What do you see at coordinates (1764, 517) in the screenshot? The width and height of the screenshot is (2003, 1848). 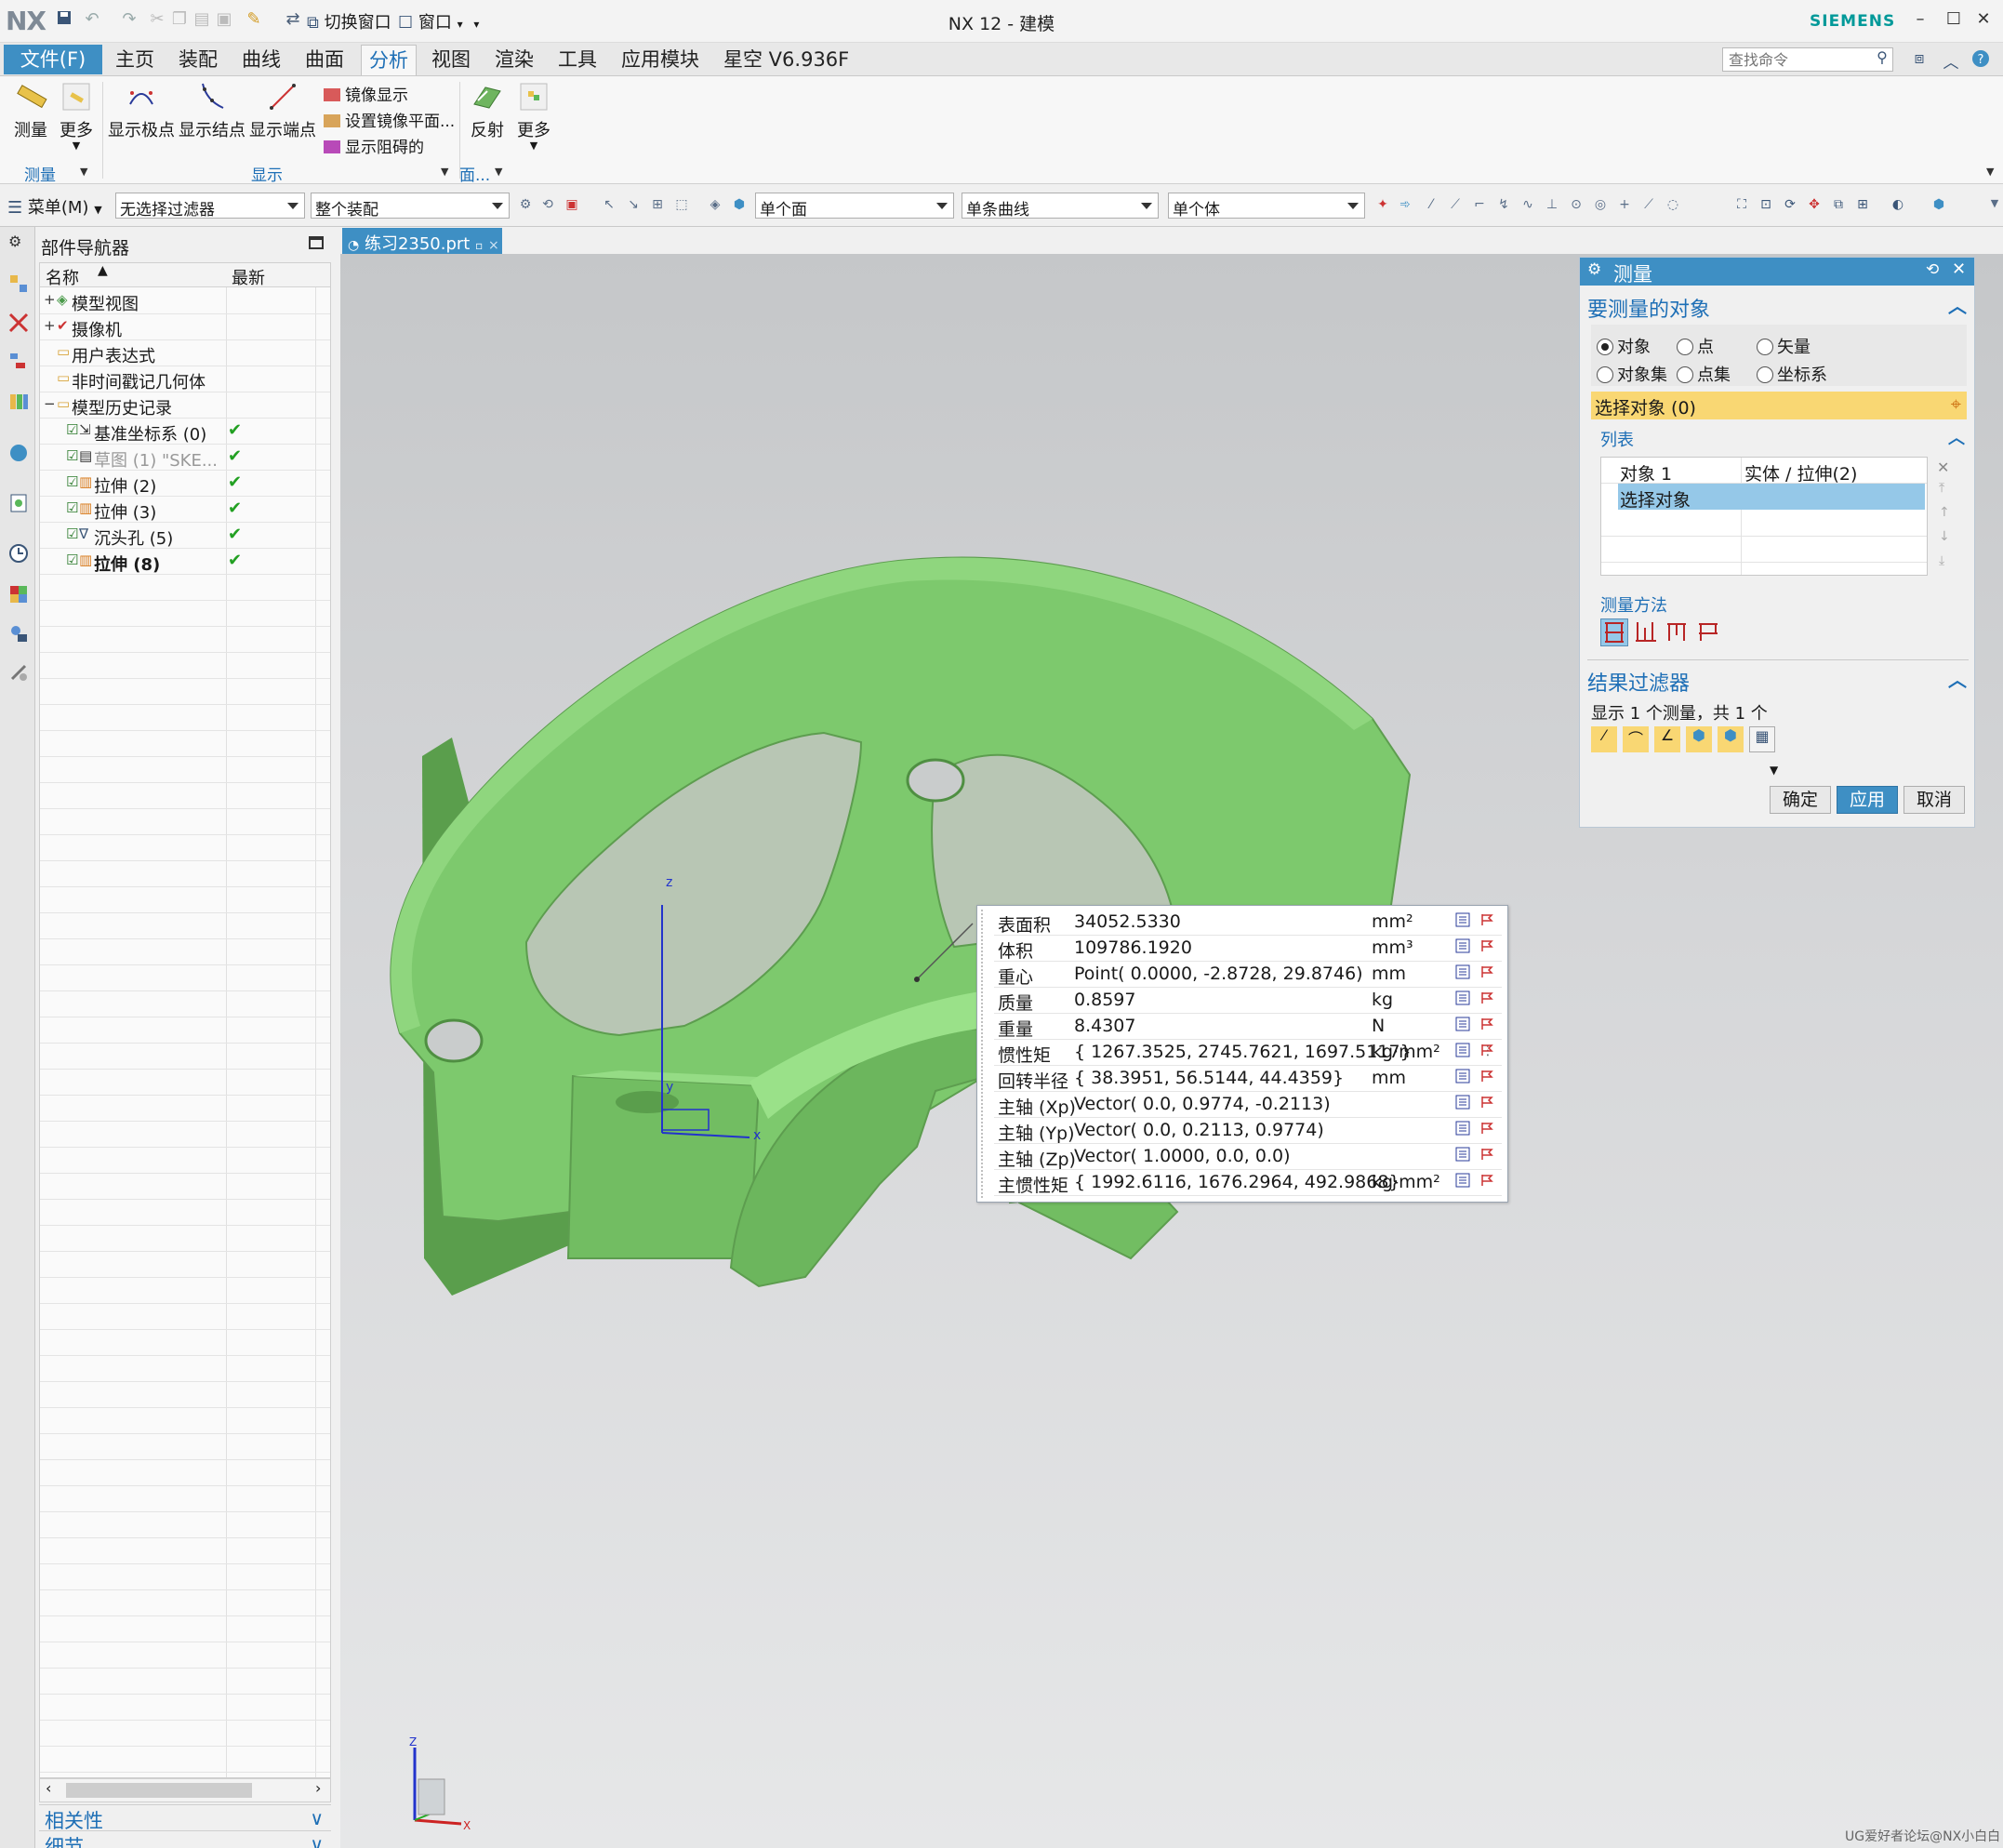 I see `object-list: 对象 1 实体 / 拉伸(2) 选择对象` at bounding box center [1764, 517].